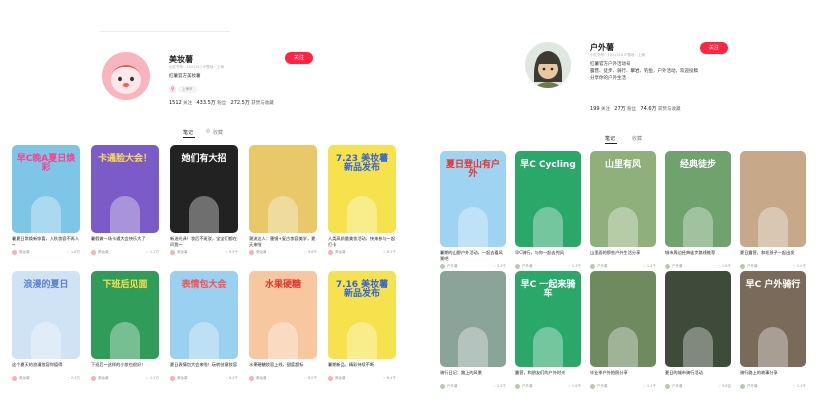 This screenshot has height=405, width=826. What do you see at coordinates (73, 252) in the screenshot?
I see `like-count: ♡ 1.8万` at bounding box center [73, 252].